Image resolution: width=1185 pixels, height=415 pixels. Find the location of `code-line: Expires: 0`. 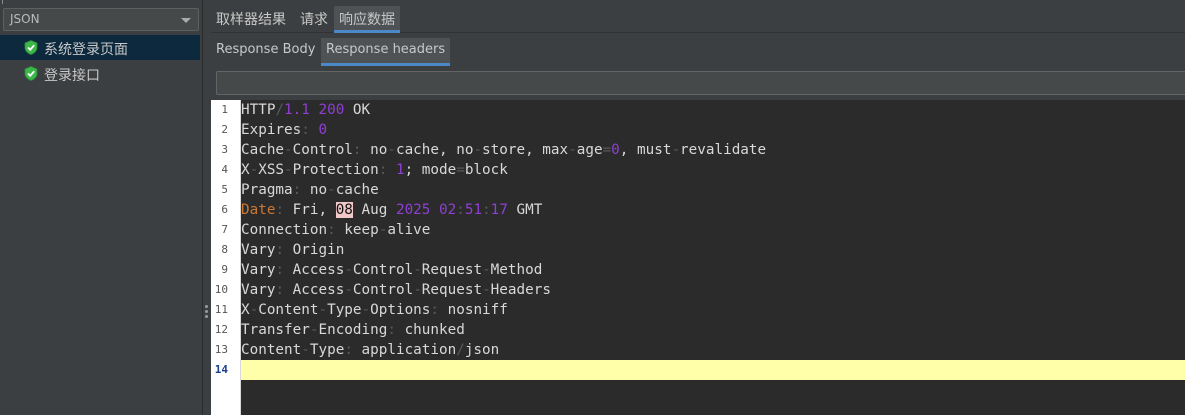

code-line: Expires: 0 is located at coordinates (713, 130).